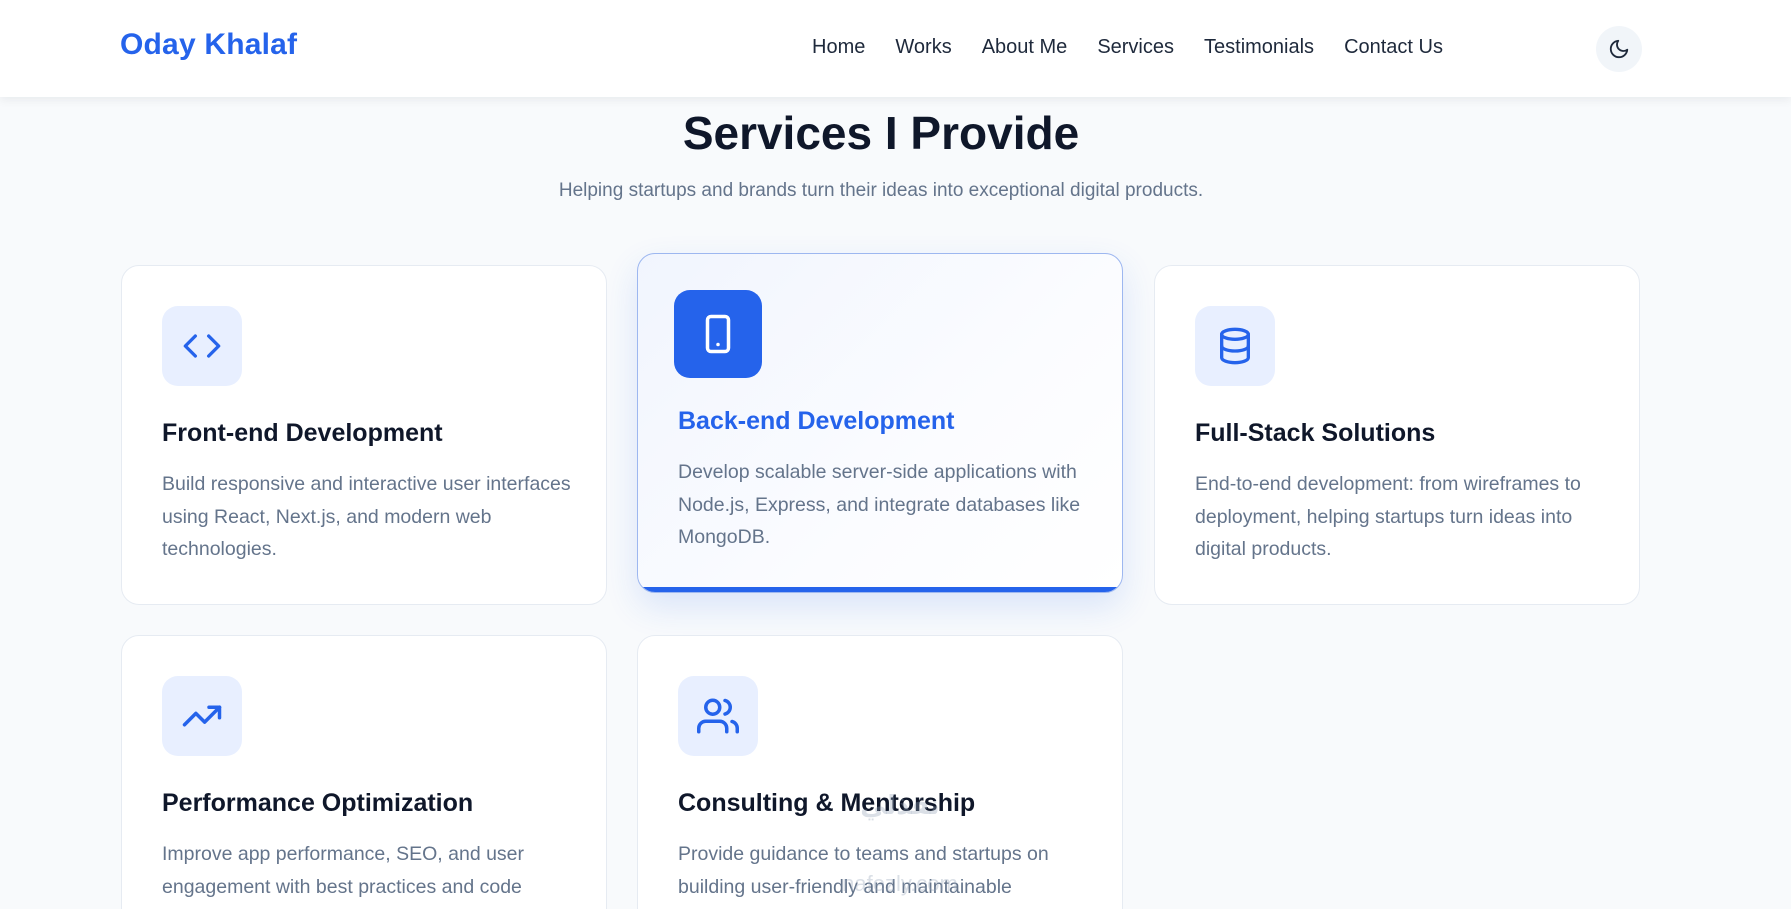  What do you see at coordinates (1135, 47) in the screenshot?
I see `nav-services: Services` at bounding box center [1135, 47].